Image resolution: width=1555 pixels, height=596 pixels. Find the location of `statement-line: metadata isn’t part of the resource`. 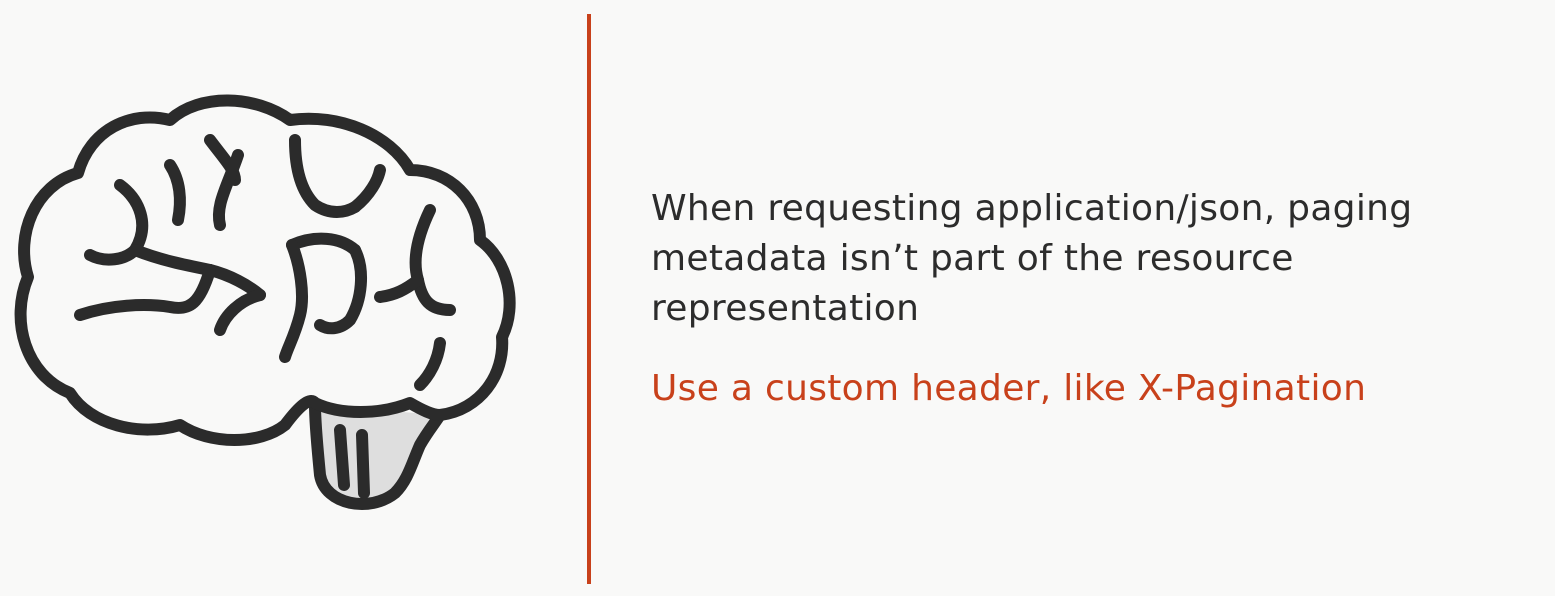

statement-line: metadata isn’t part of the resource is located at coordinates (972, 258).